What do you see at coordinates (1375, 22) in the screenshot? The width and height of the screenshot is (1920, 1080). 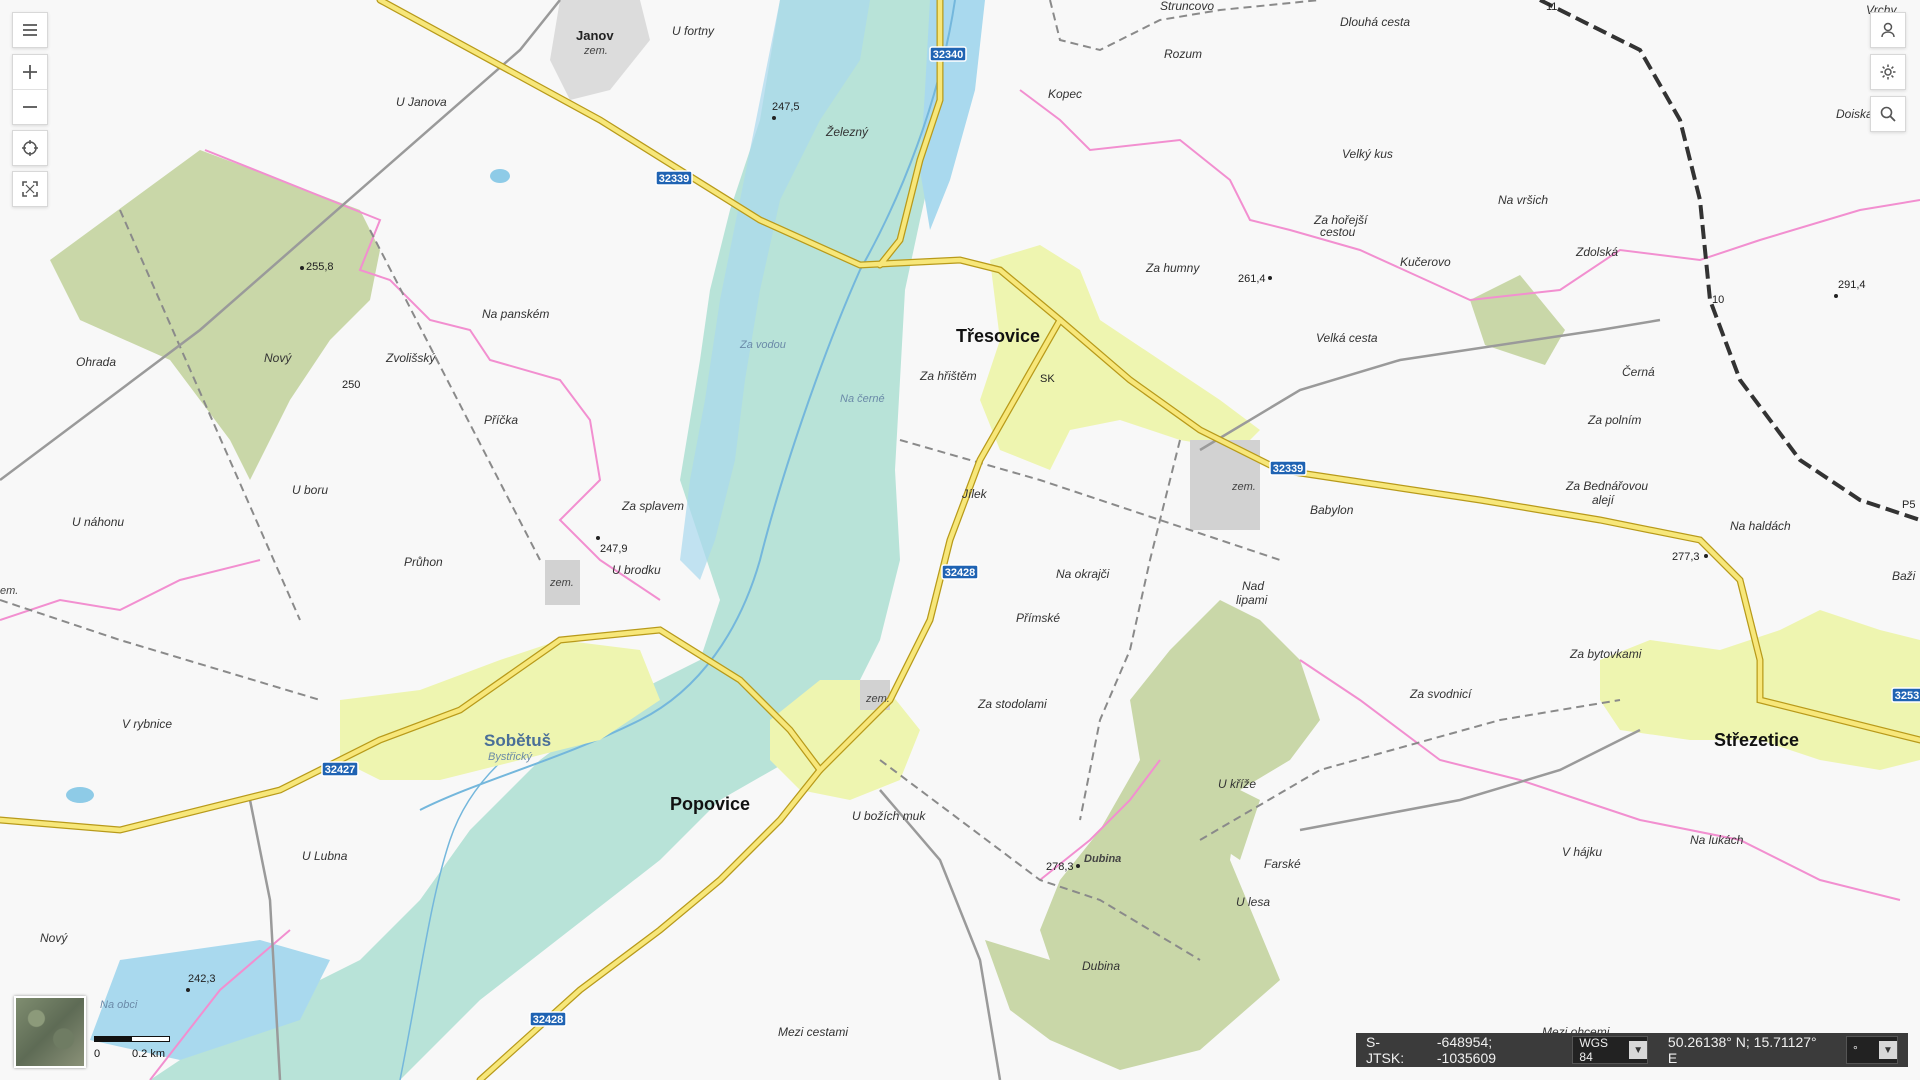 I see `place-label: Dlouhá cesta` at bounding box center [1375, 22].